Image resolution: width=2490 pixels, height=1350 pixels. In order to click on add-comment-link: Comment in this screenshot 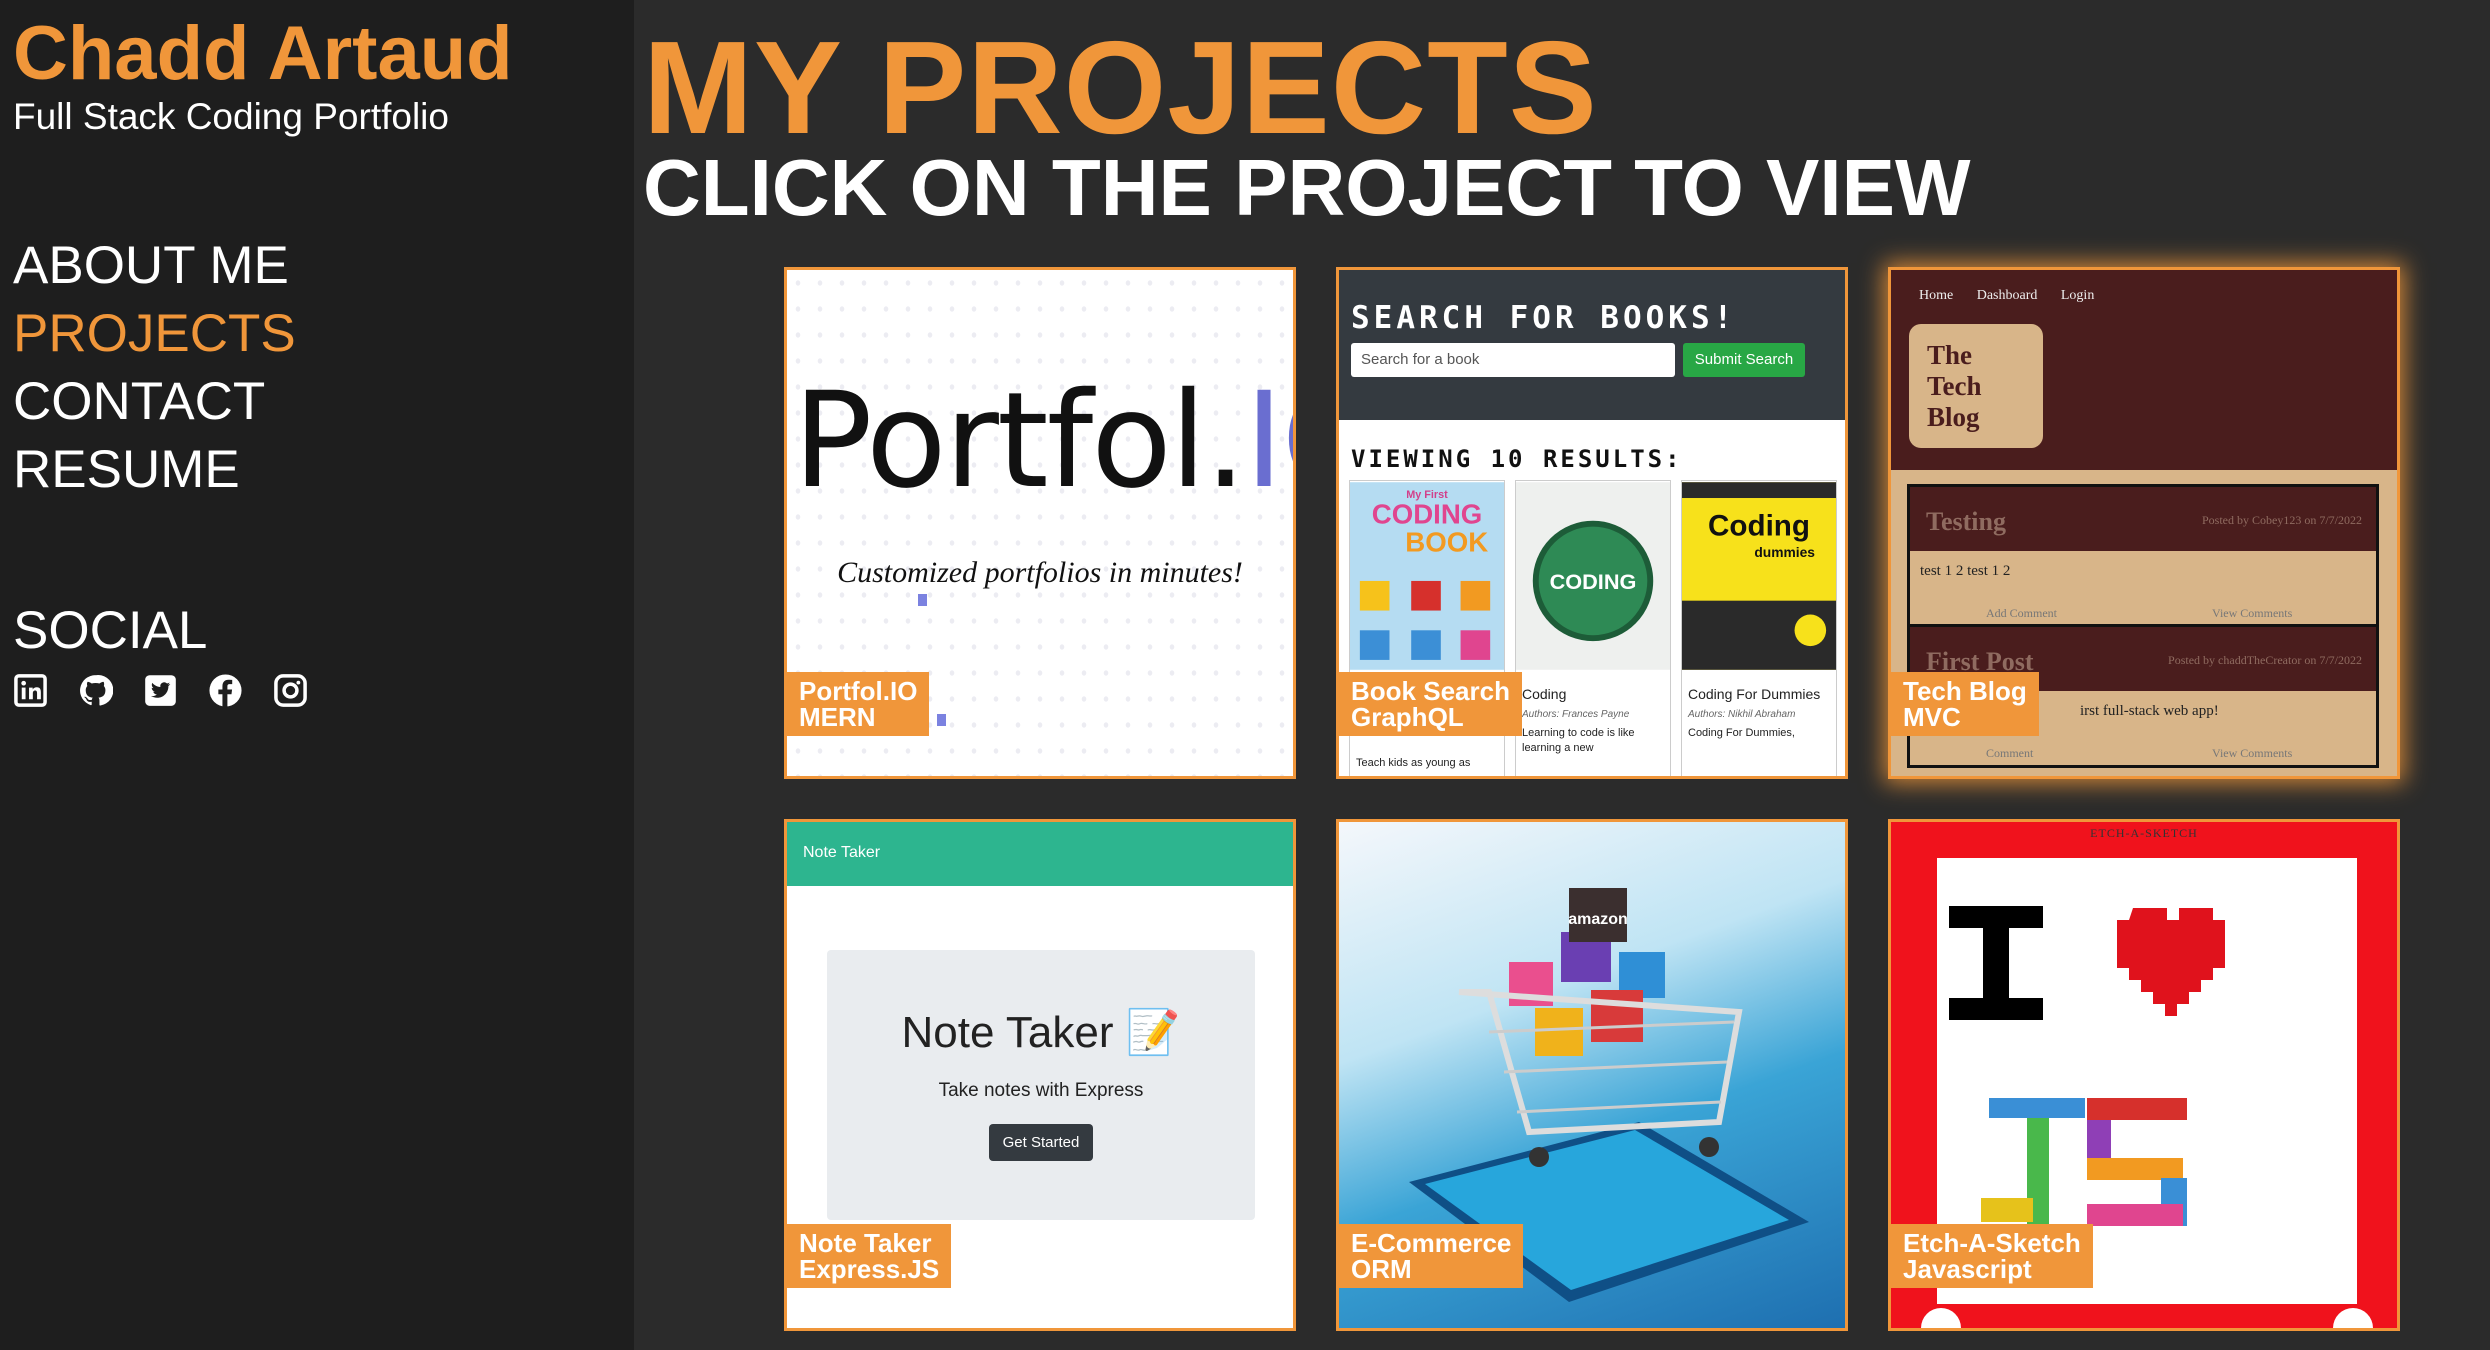, I will do `click(2010, 753)`.